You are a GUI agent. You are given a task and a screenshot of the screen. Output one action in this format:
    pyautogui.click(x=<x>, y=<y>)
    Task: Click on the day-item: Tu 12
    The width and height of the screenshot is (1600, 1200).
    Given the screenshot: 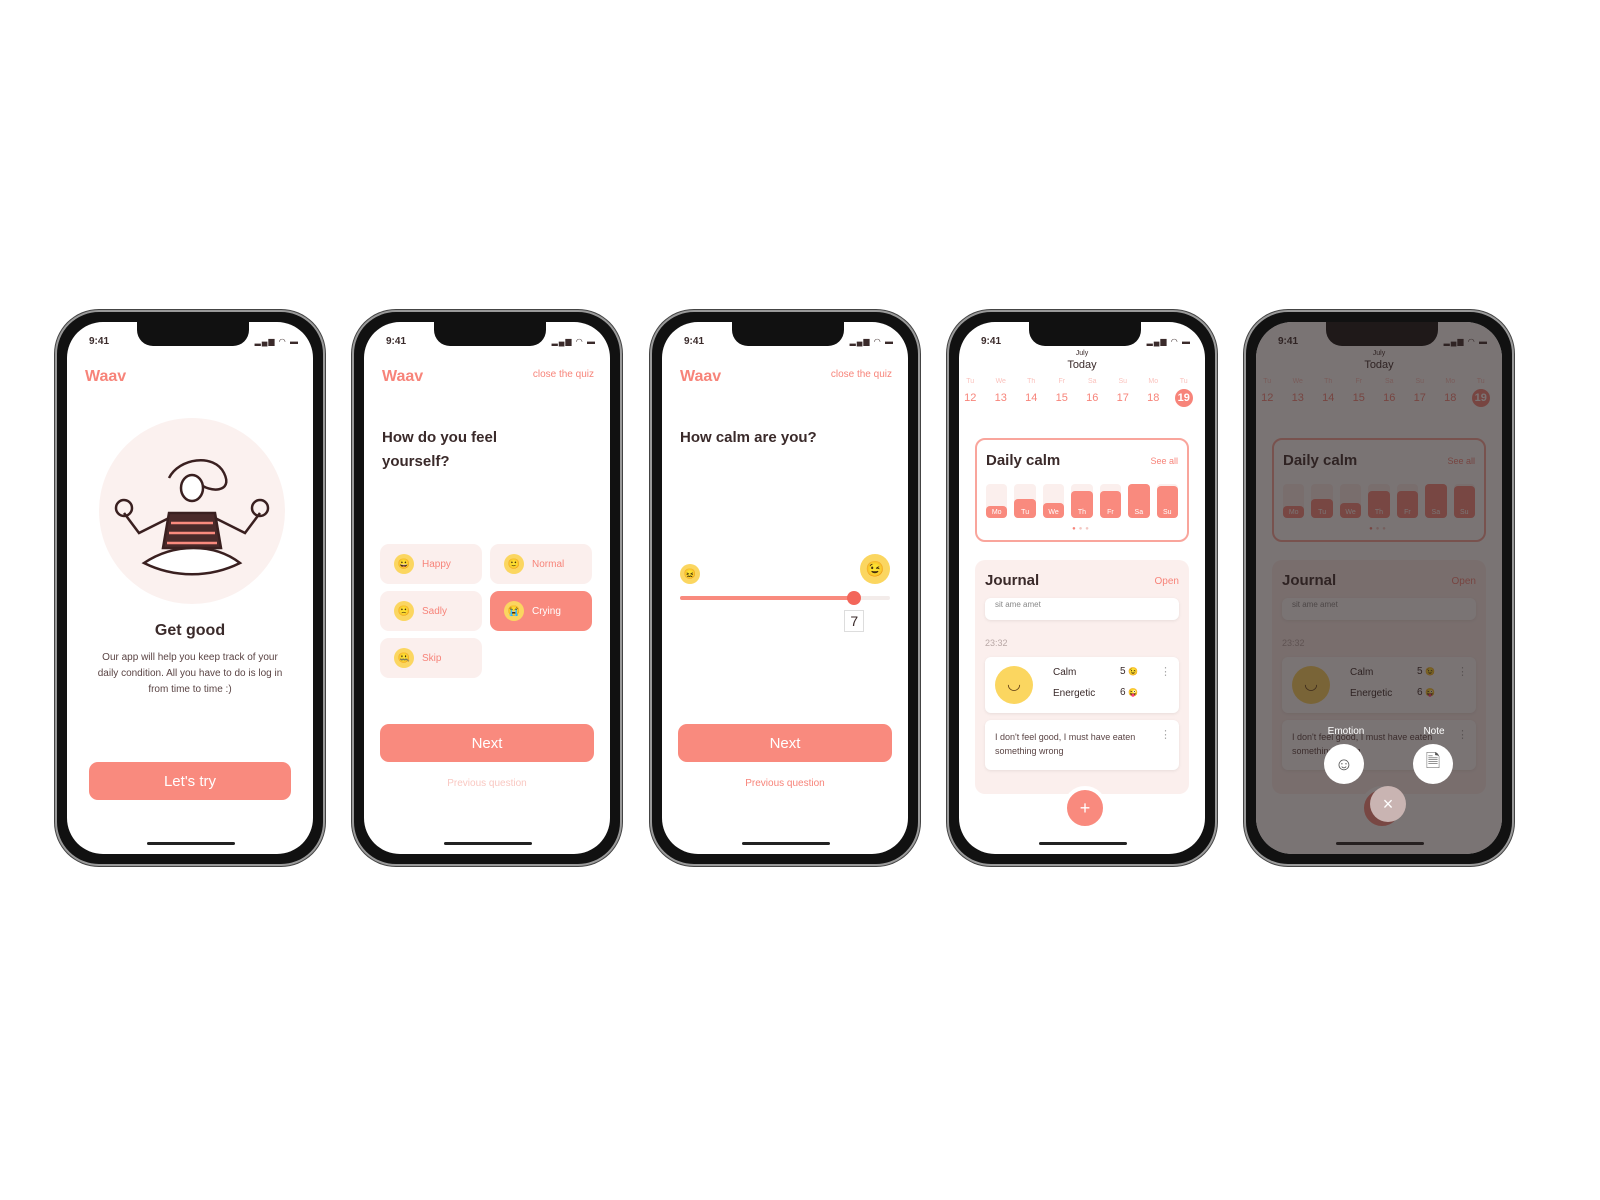 What is the action you would take?
    pyautogui.click(x=972, y=392)
    